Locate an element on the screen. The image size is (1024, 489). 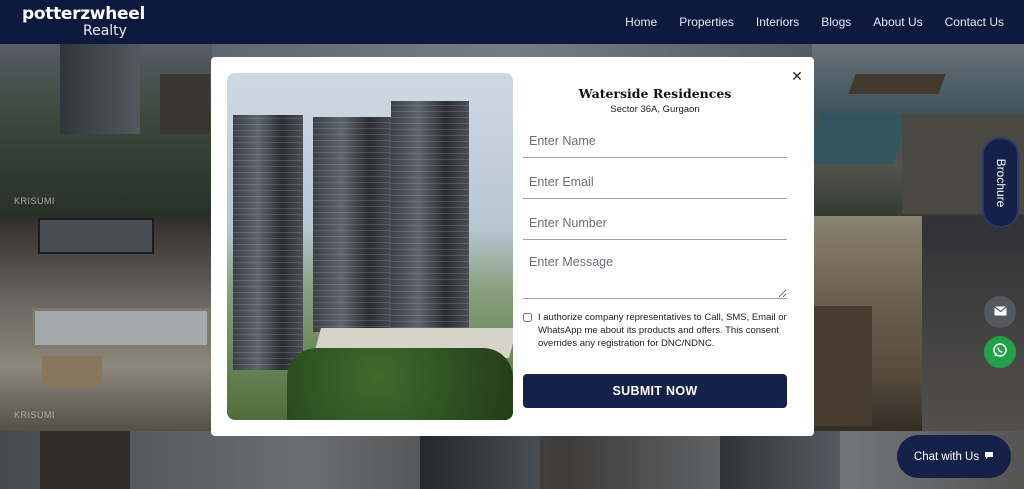
whatsapp-icon is located at coordinates (1000, 352).